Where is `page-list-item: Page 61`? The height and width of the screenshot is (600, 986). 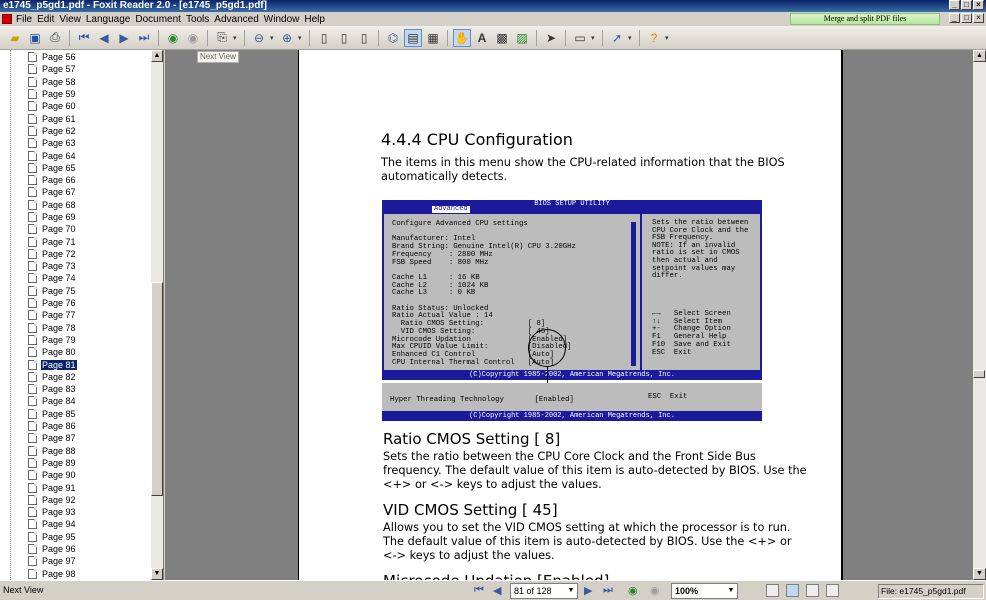
page-list-item: Page 61 is located at coordinates (48, 118).